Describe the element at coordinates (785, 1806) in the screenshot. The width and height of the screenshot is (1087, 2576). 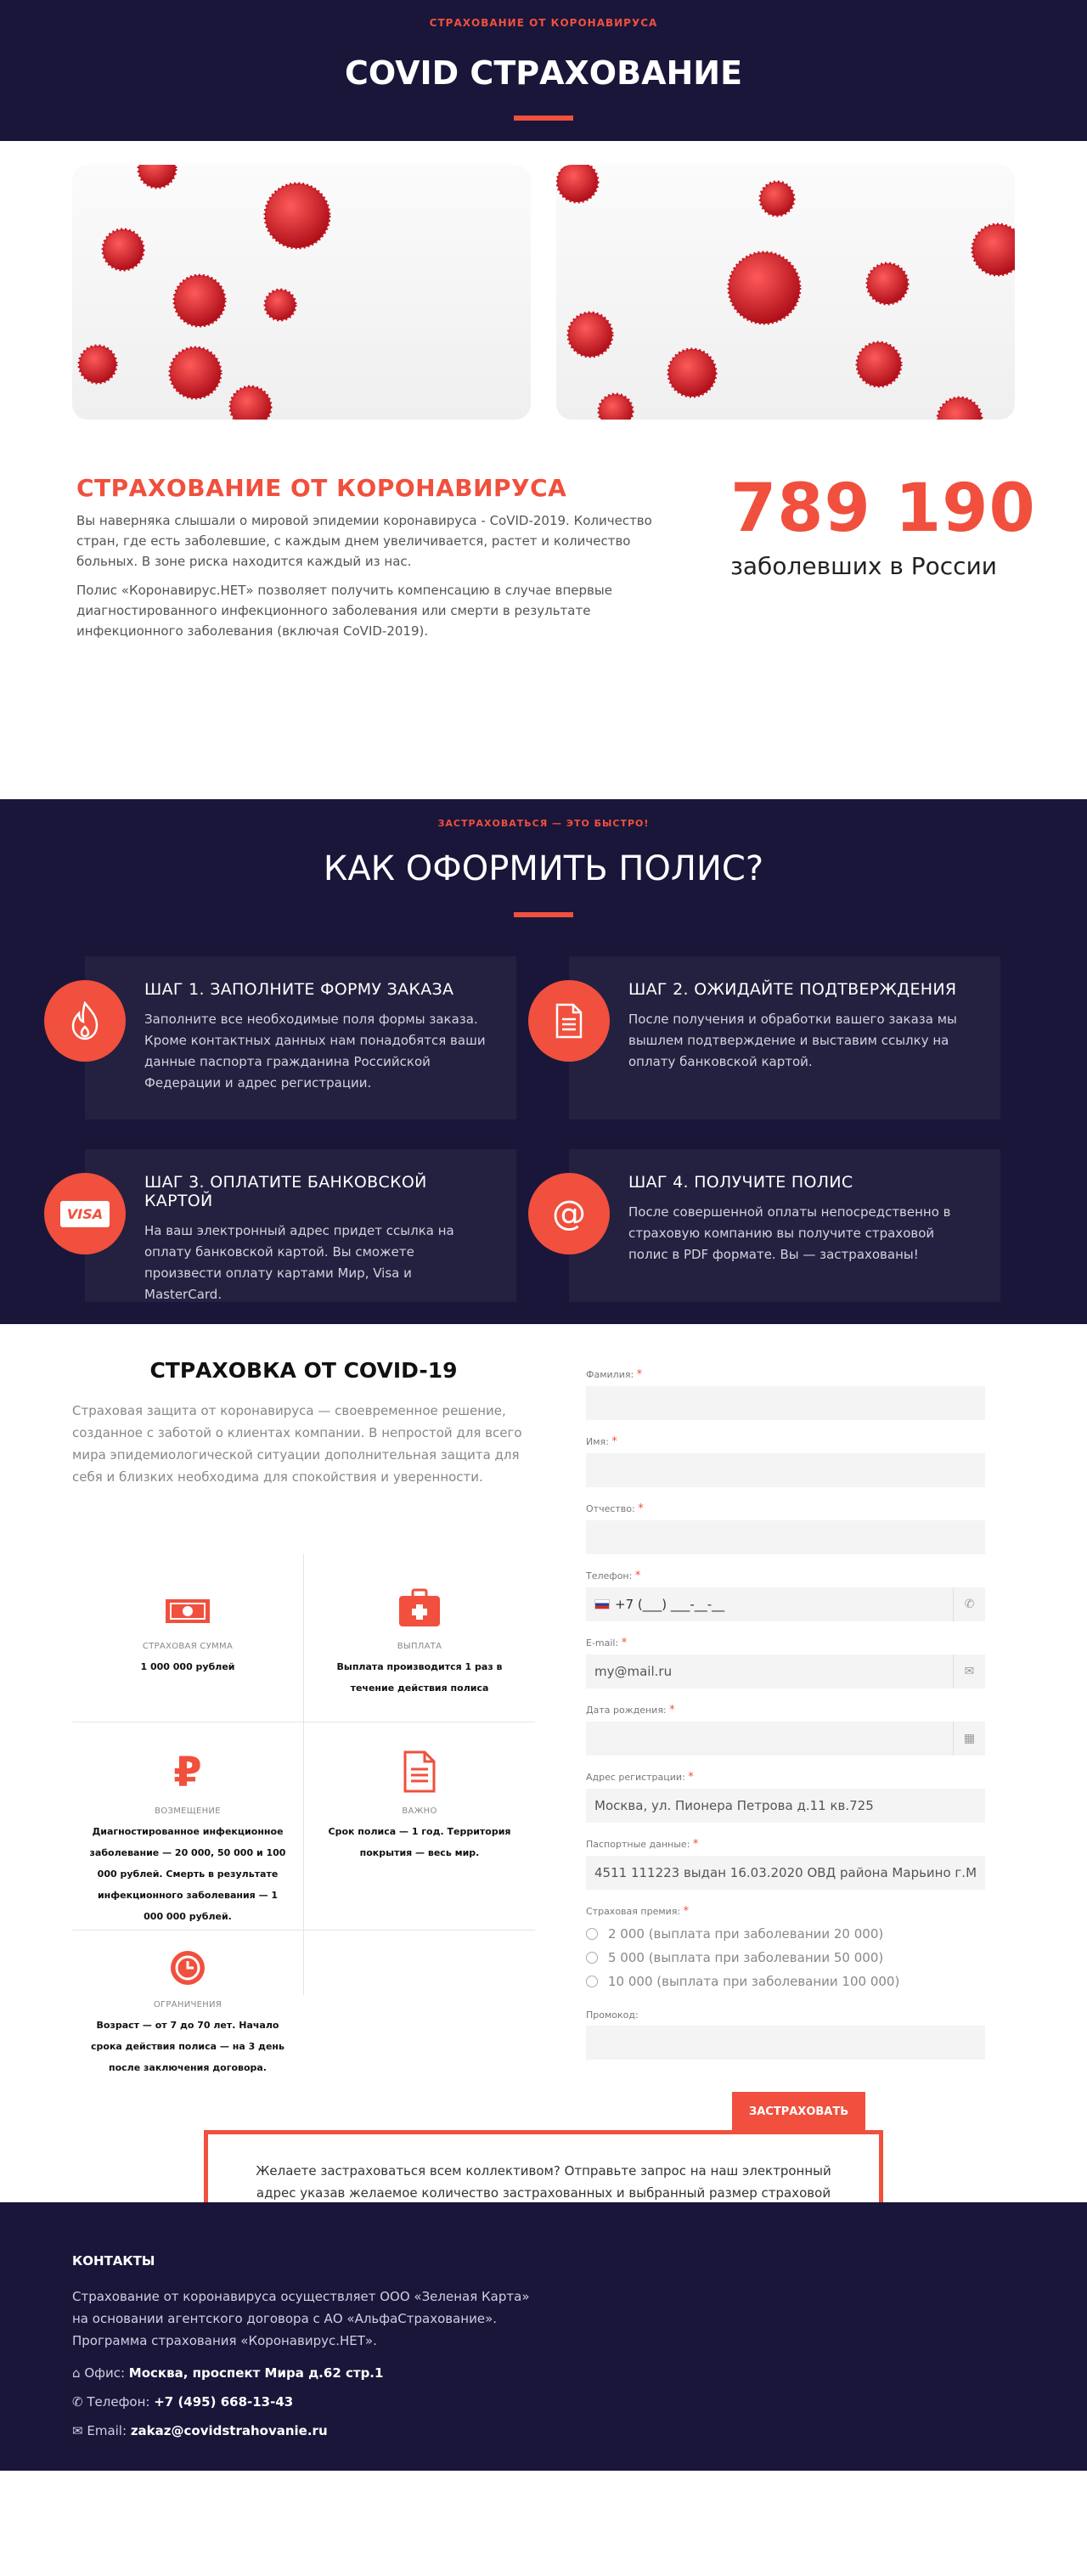
I see `address-input: Москва, ул. Пионера Петрова д.11 кв.725` at that location.